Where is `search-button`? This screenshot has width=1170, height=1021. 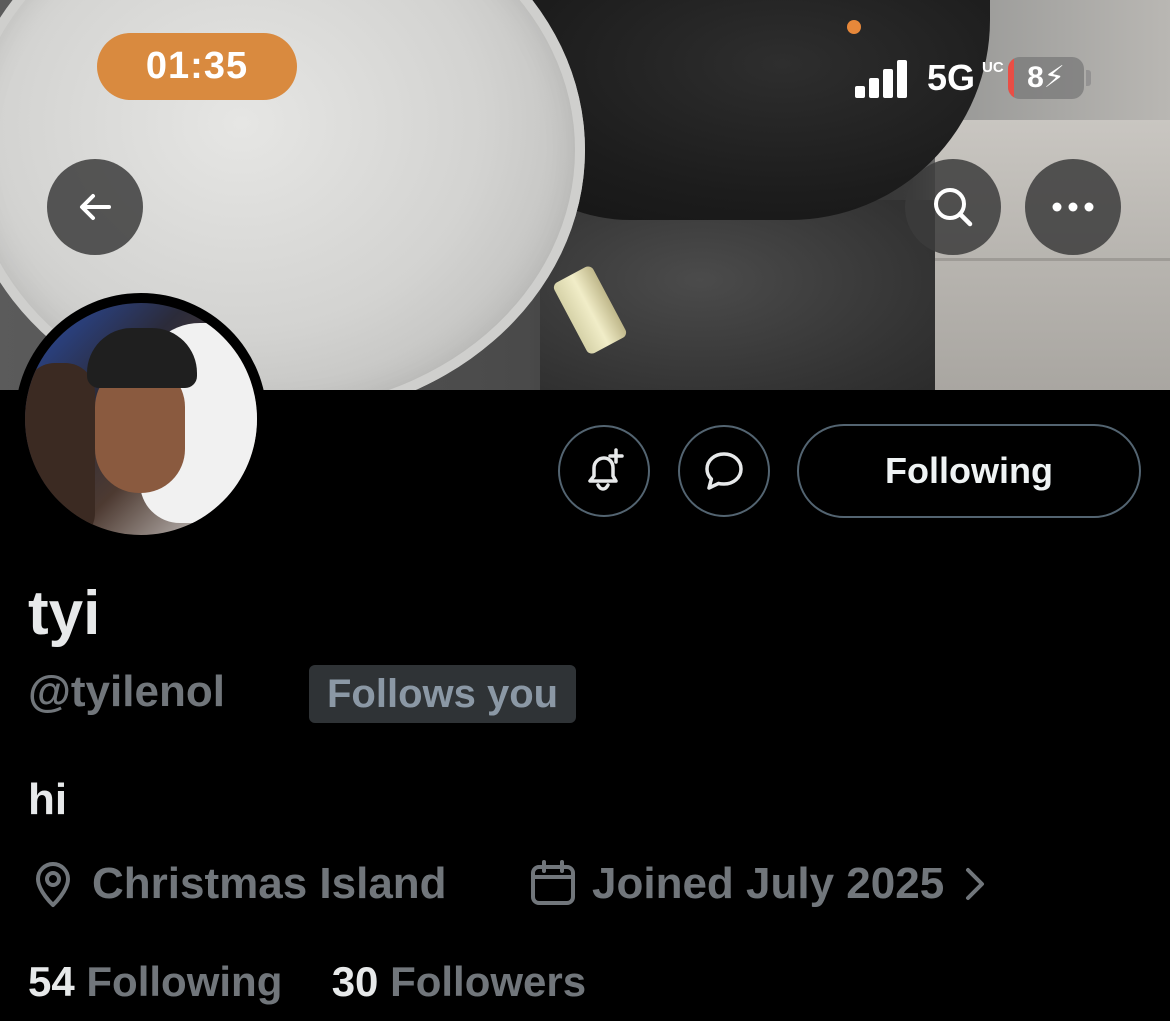 search-button is located at coordinates (953, 207).